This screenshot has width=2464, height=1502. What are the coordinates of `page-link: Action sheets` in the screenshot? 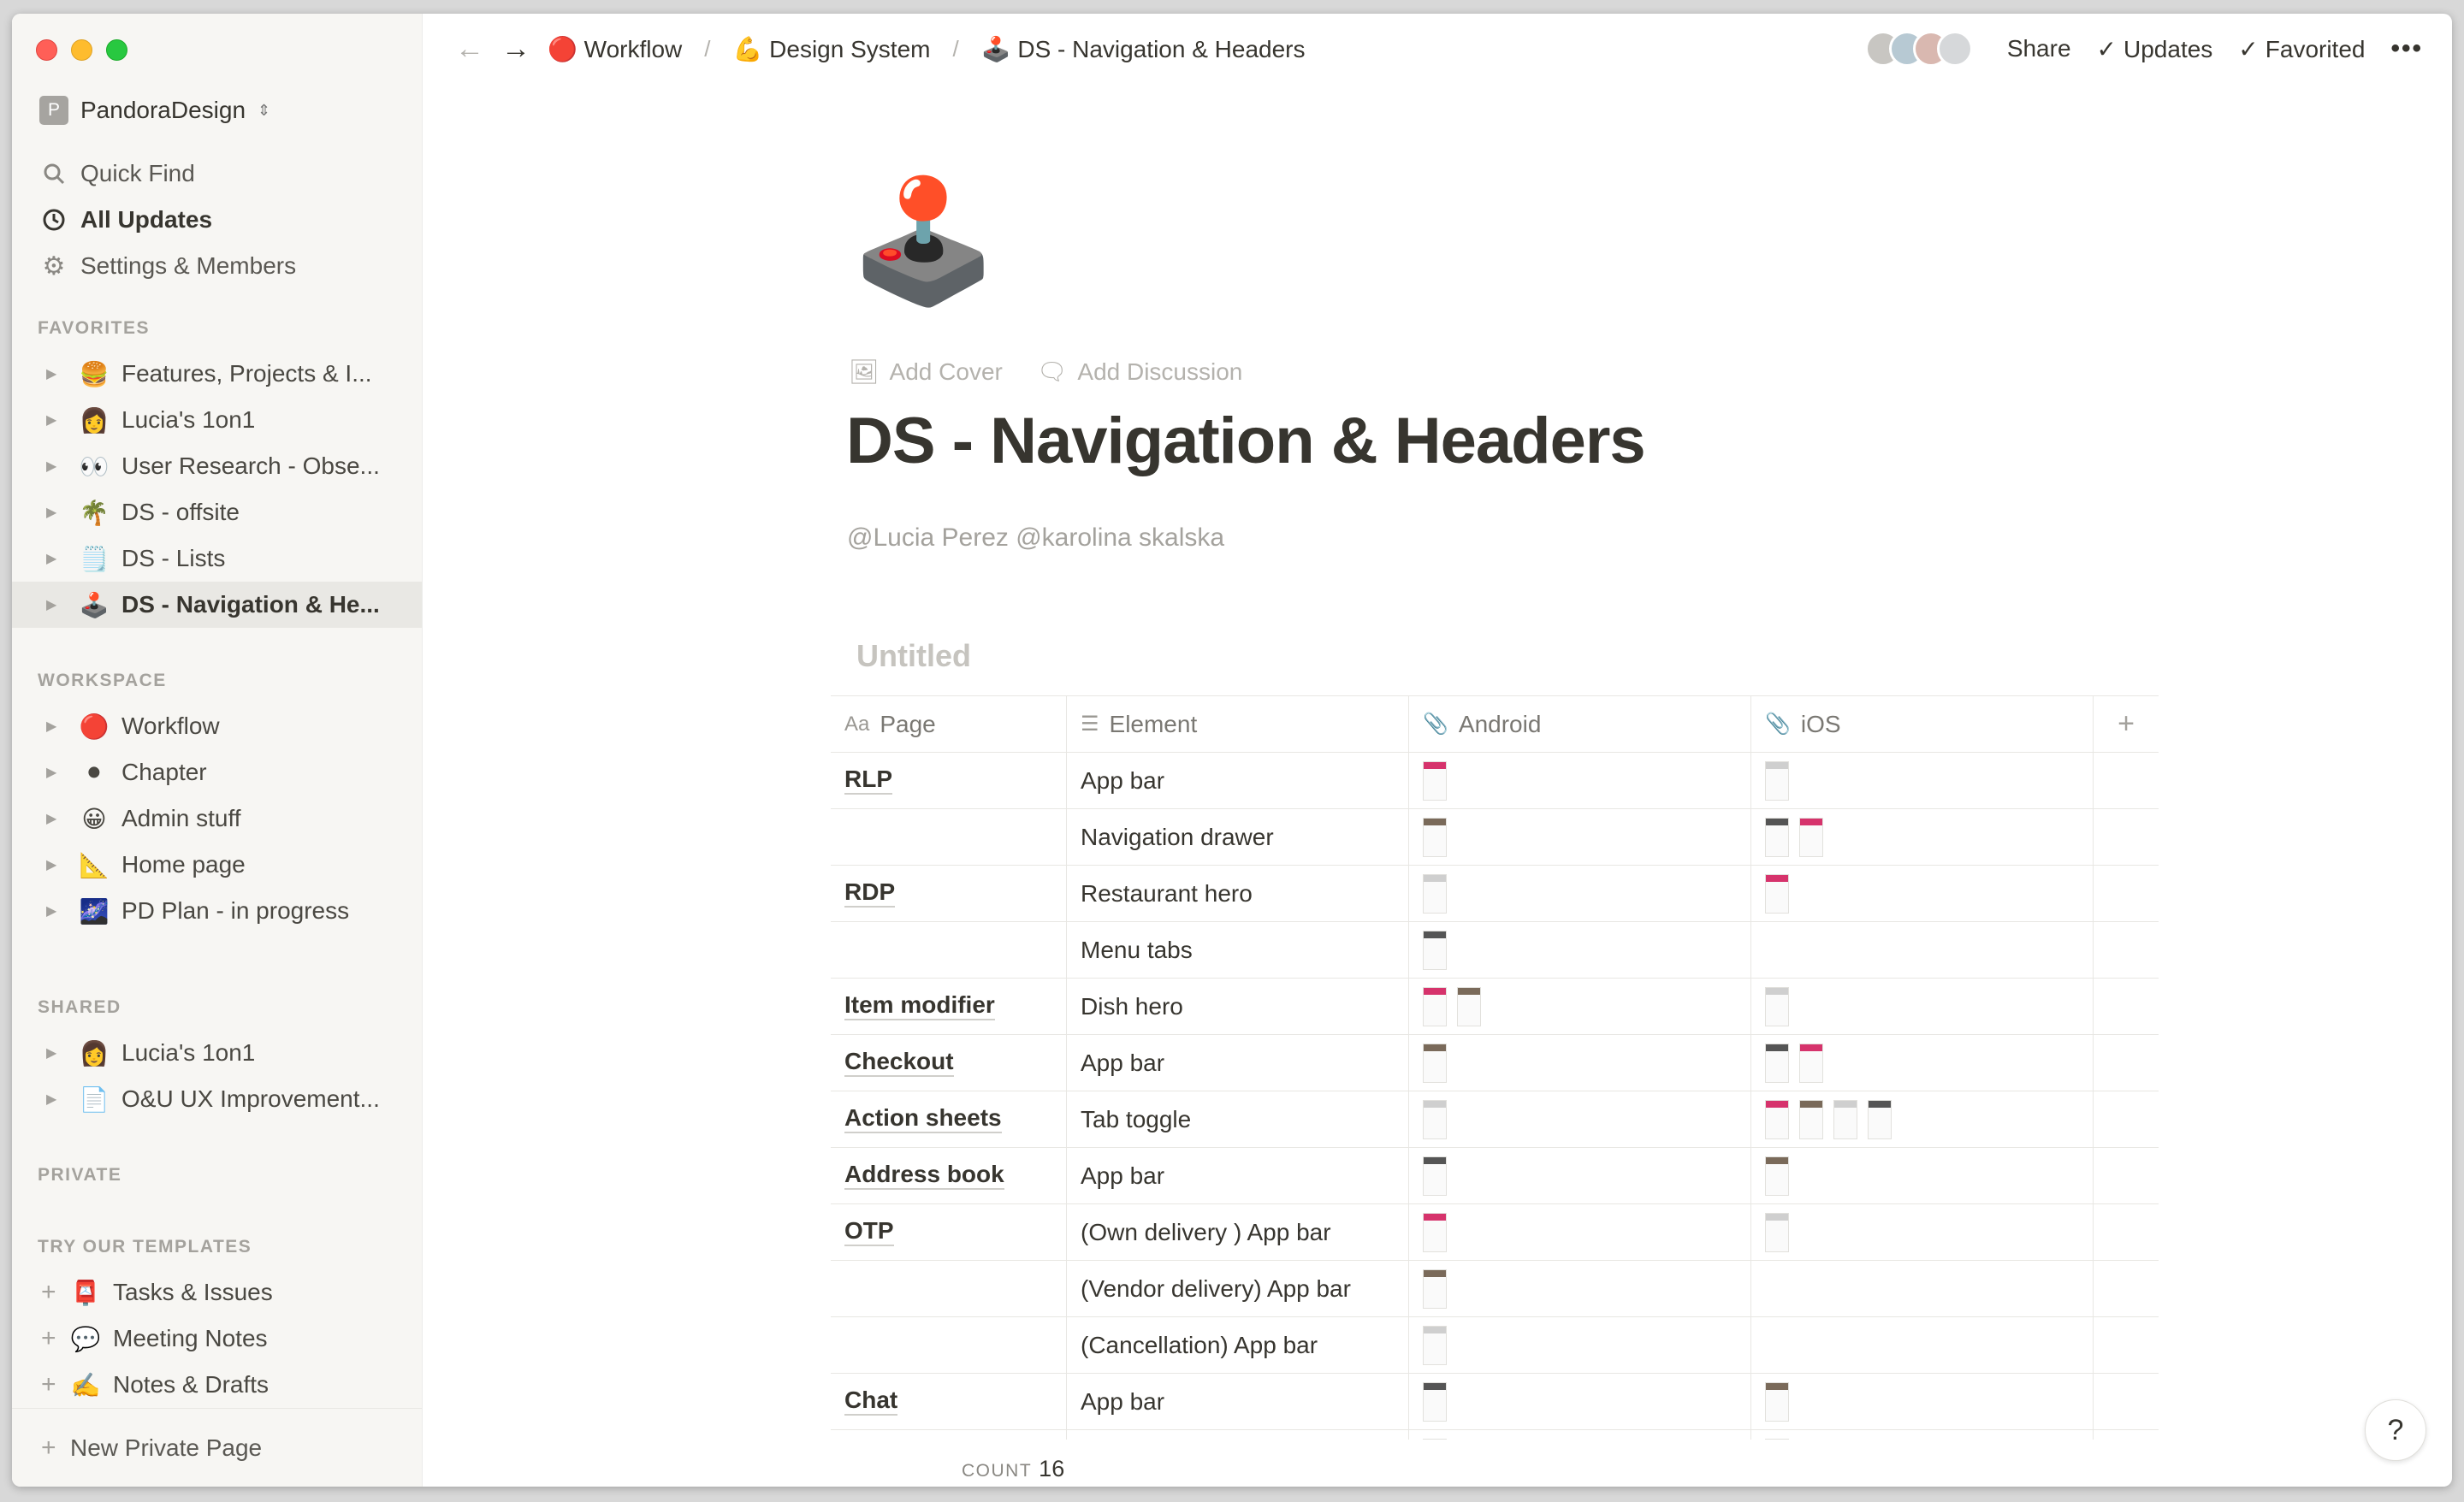 It's located at (923, 1118).